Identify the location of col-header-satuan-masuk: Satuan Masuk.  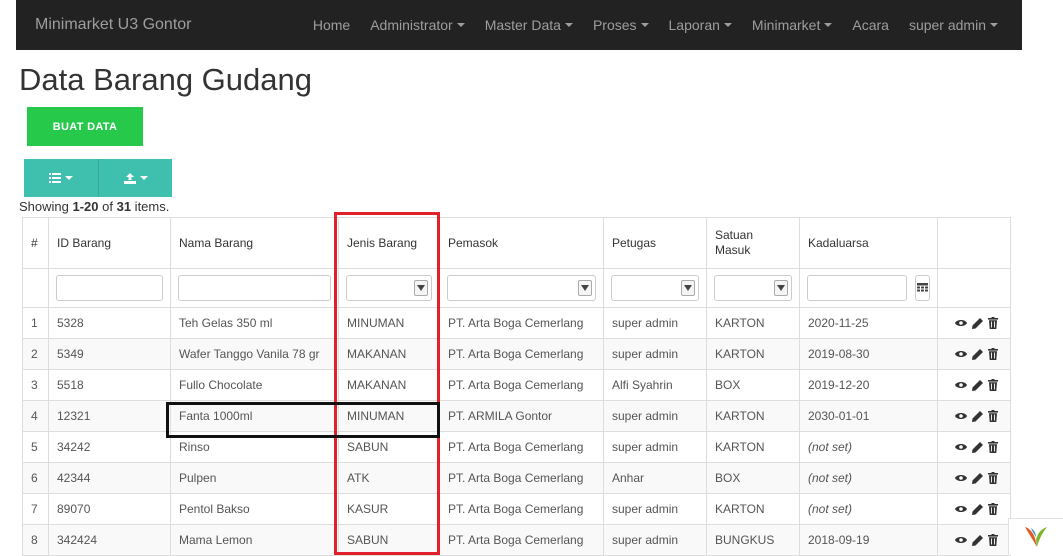
(753, 243).